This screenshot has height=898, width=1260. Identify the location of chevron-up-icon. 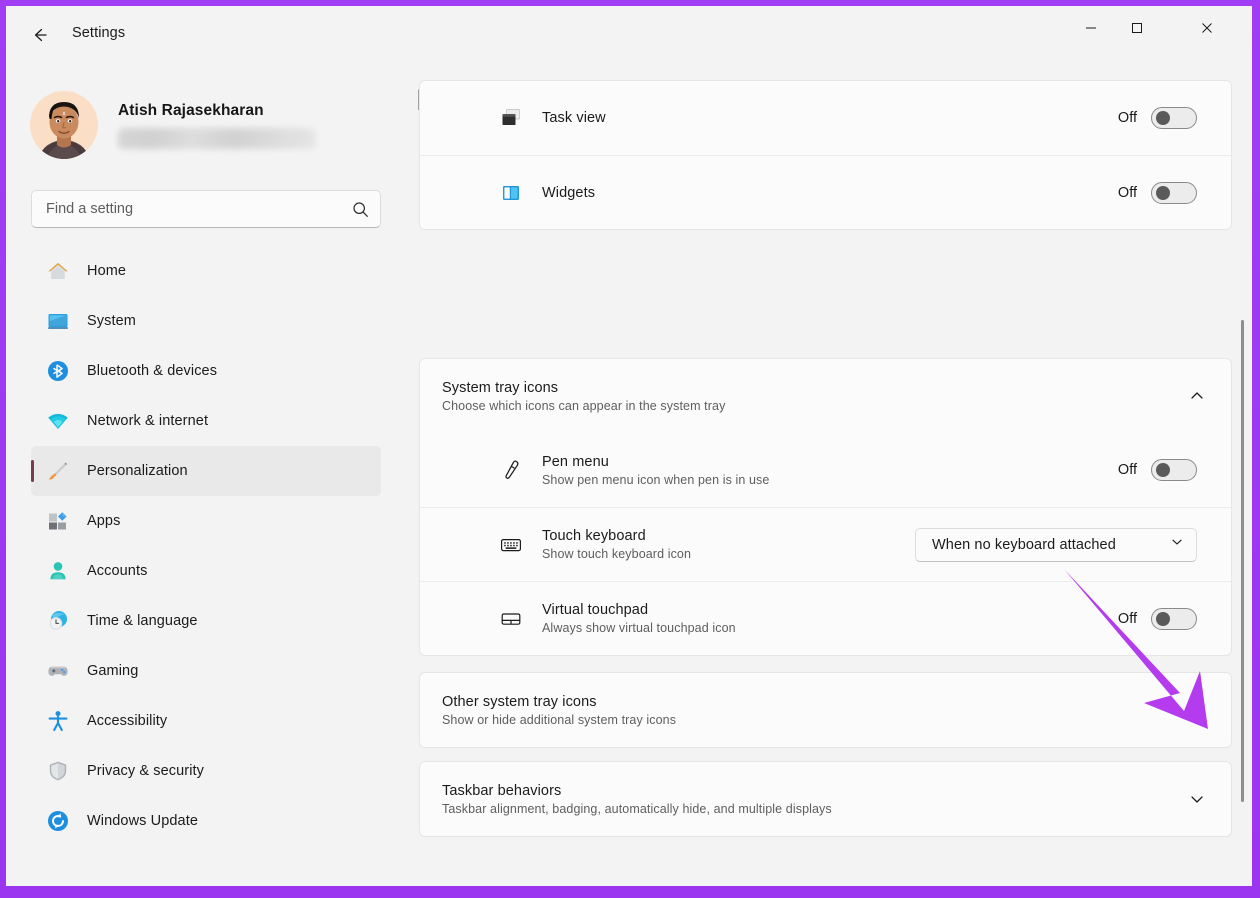
(1197, 396).